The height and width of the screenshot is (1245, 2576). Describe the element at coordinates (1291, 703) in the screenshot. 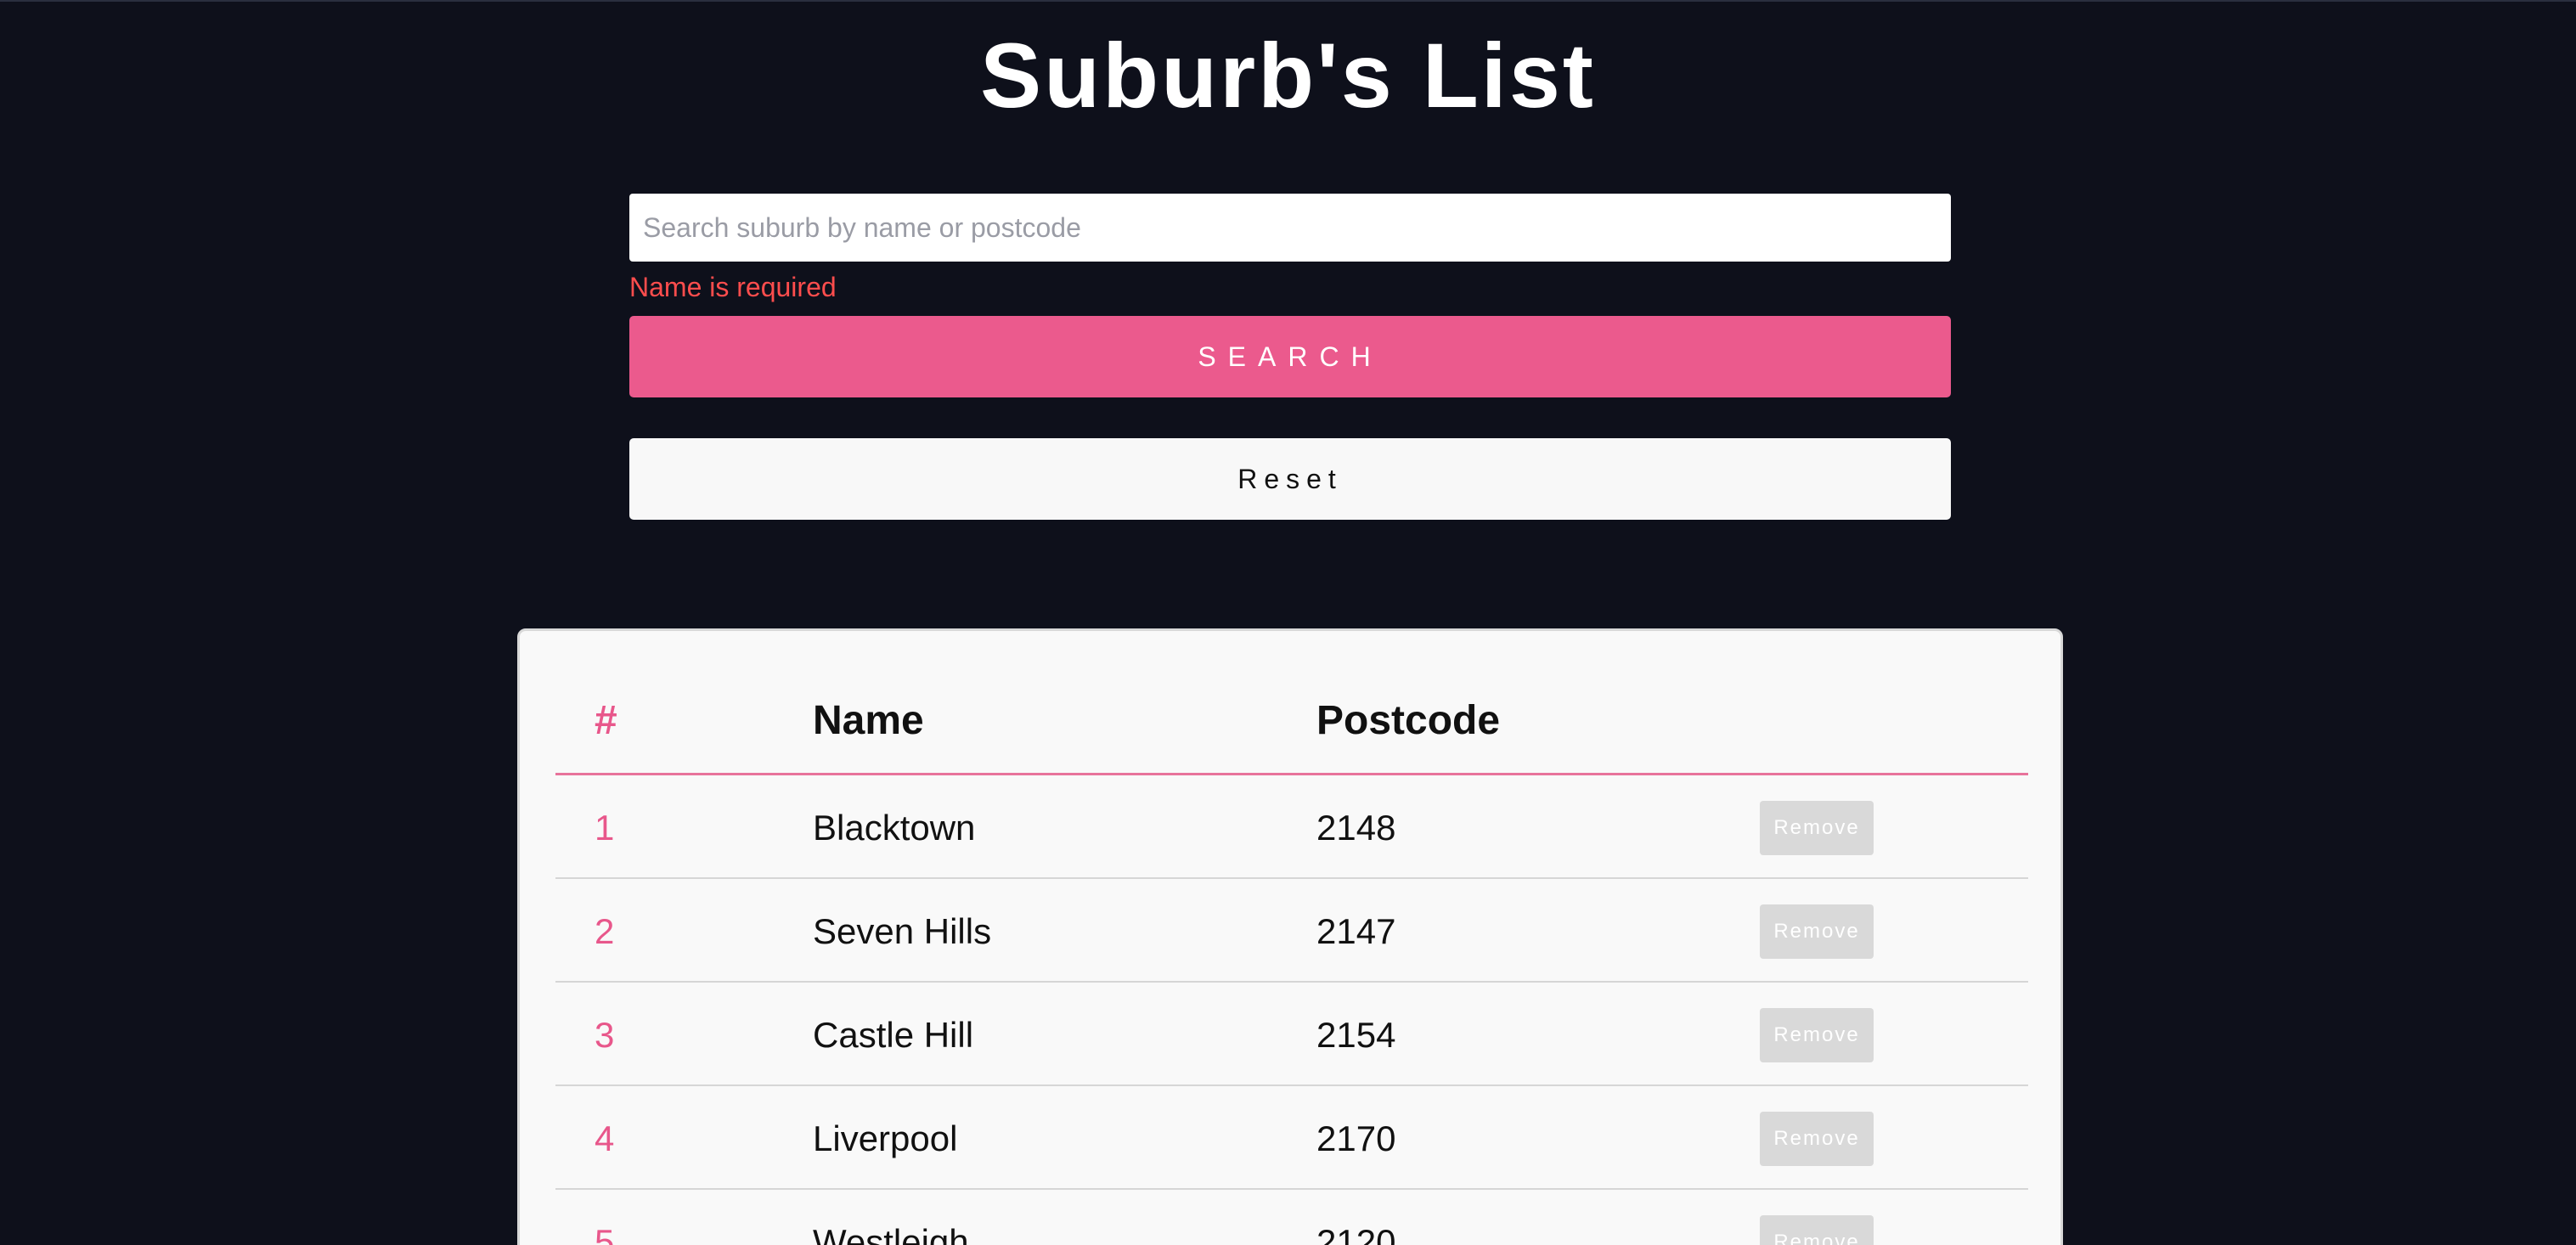

I see `table-header-row: # Name Postcode` at that location.